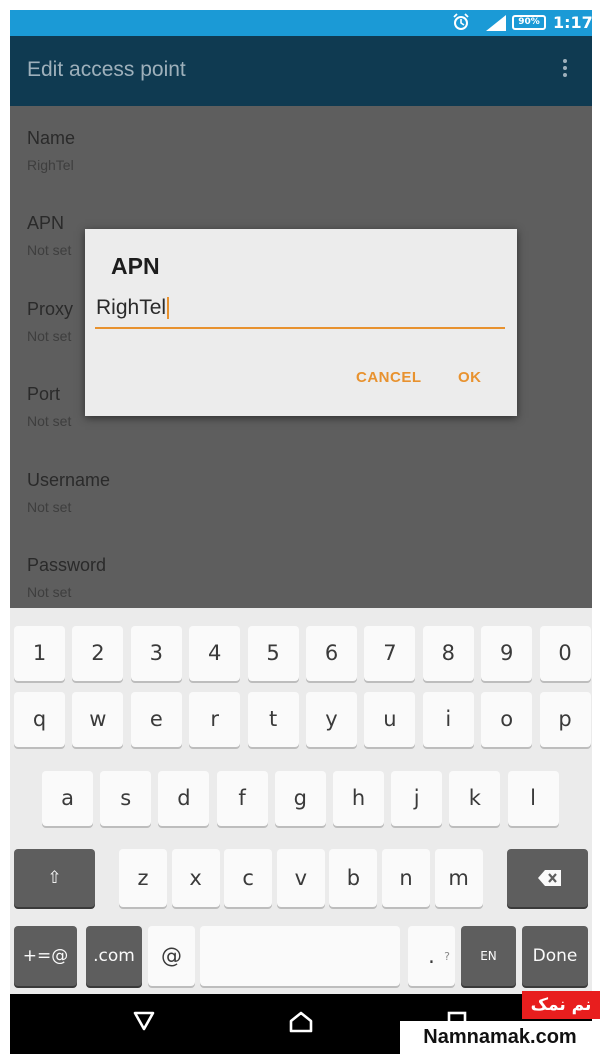 The image size is (600, 1054). I want to click on key-r-label: r, so click(214, 719).